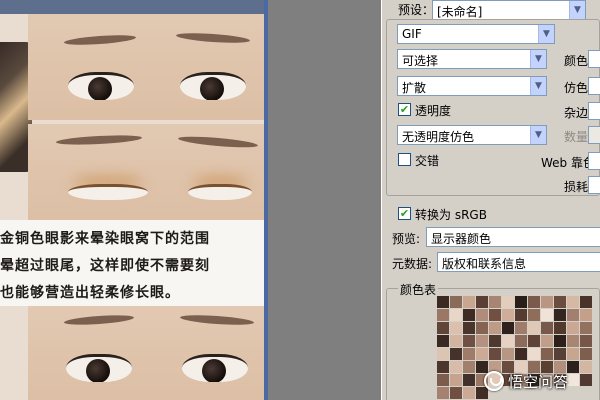  I want to click on dither-algorithm-select: 扩散 ▼, so click(472, 86).